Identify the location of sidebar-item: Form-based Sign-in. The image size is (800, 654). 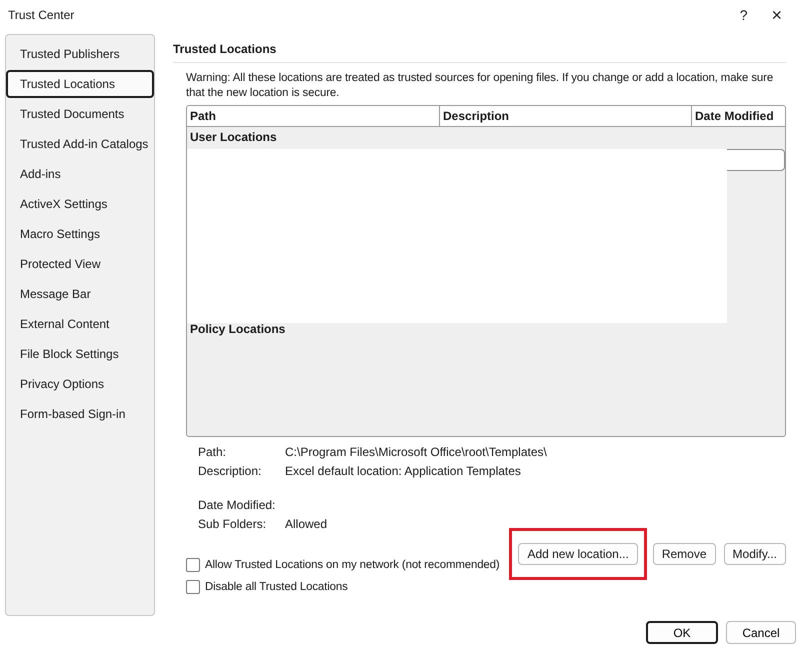
(80, 414).